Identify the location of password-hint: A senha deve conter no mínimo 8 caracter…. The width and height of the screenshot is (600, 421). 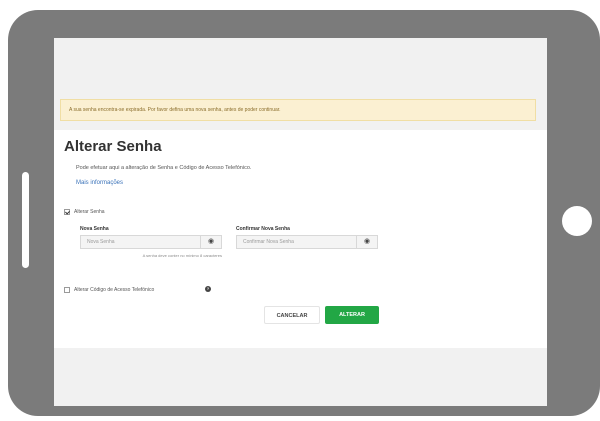
(182, 255).